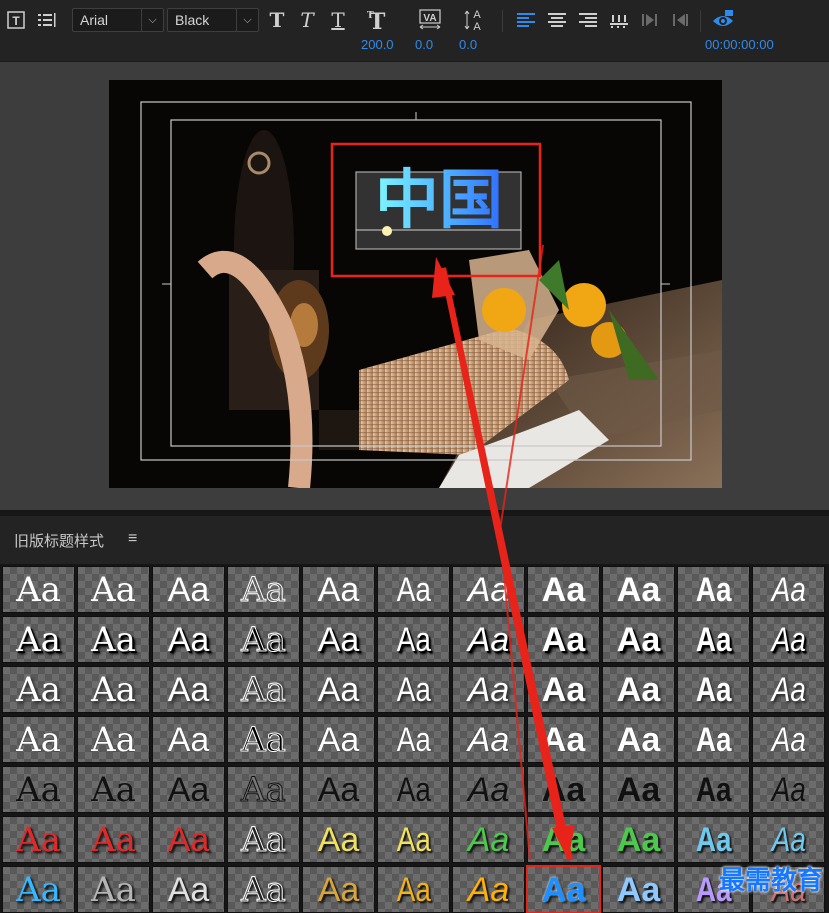  What do you see at coordinates (277, 20) in the screenshot?
I see `bold-button: T` at bounding box center [277, 20].